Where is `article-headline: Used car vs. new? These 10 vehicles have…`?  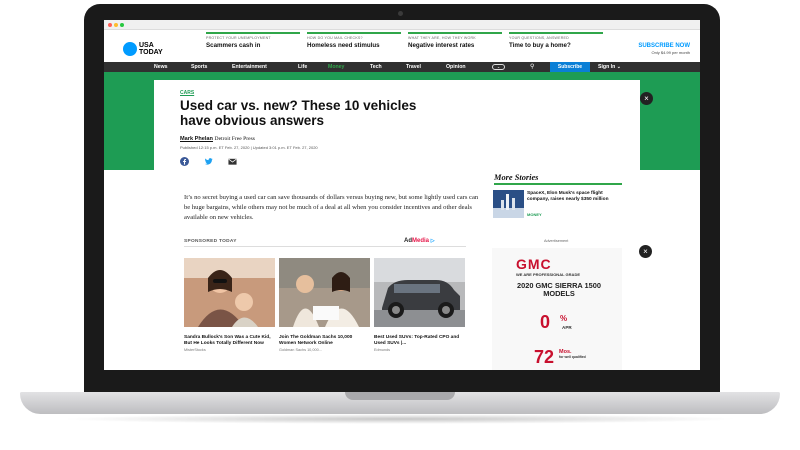
article-headline: Used car vs. new? These 10 vehicles have… is located at coordinates (298, 113).